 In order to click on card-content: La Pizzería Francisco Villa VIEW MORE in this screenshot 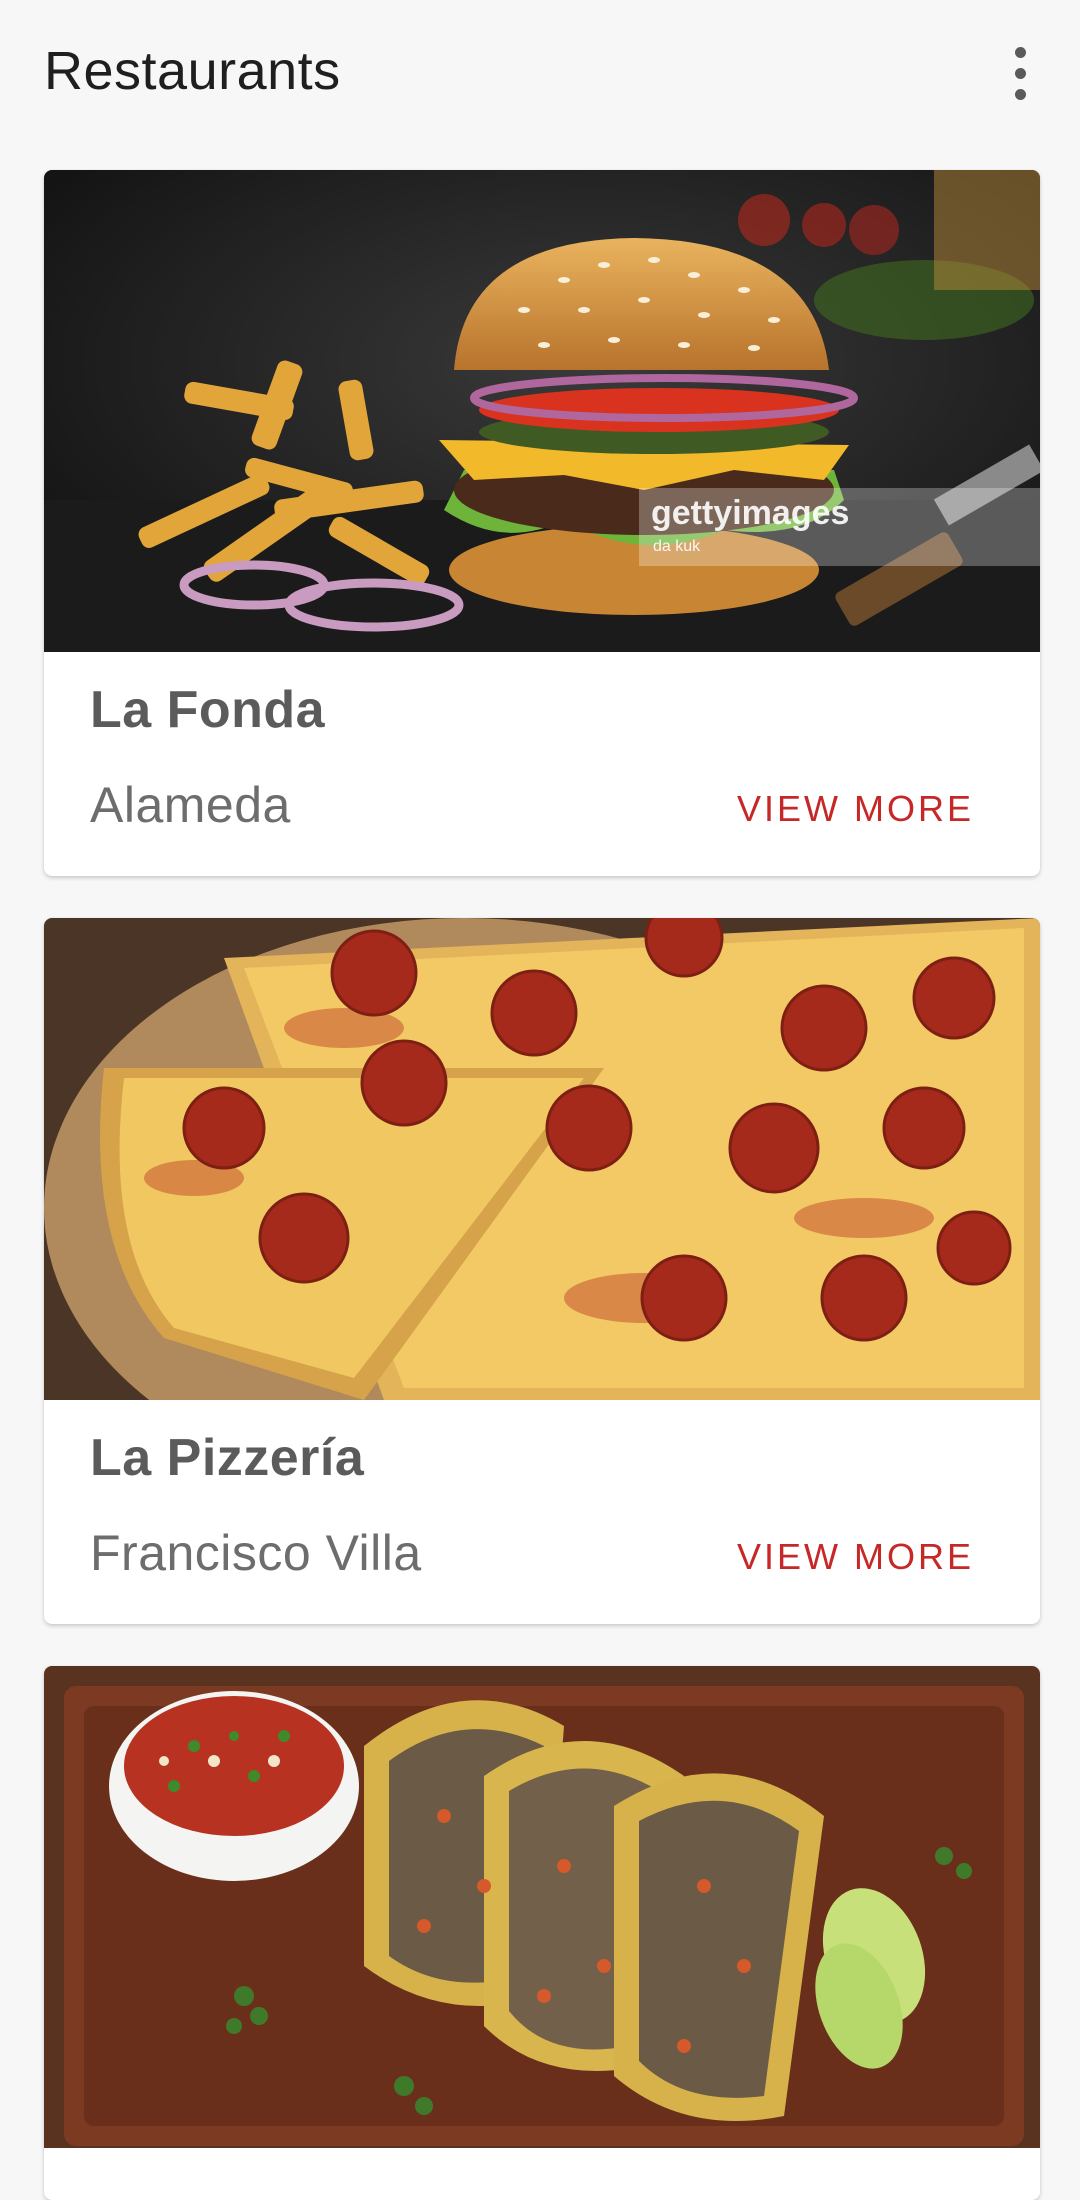, I will do `click(542, 1512)`.